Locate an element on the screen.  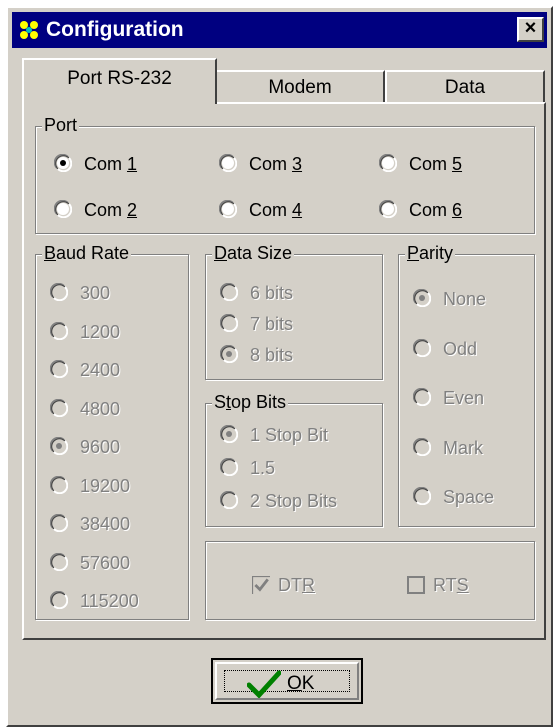
radio-label: 1200 is located at coordinates (100, 331).